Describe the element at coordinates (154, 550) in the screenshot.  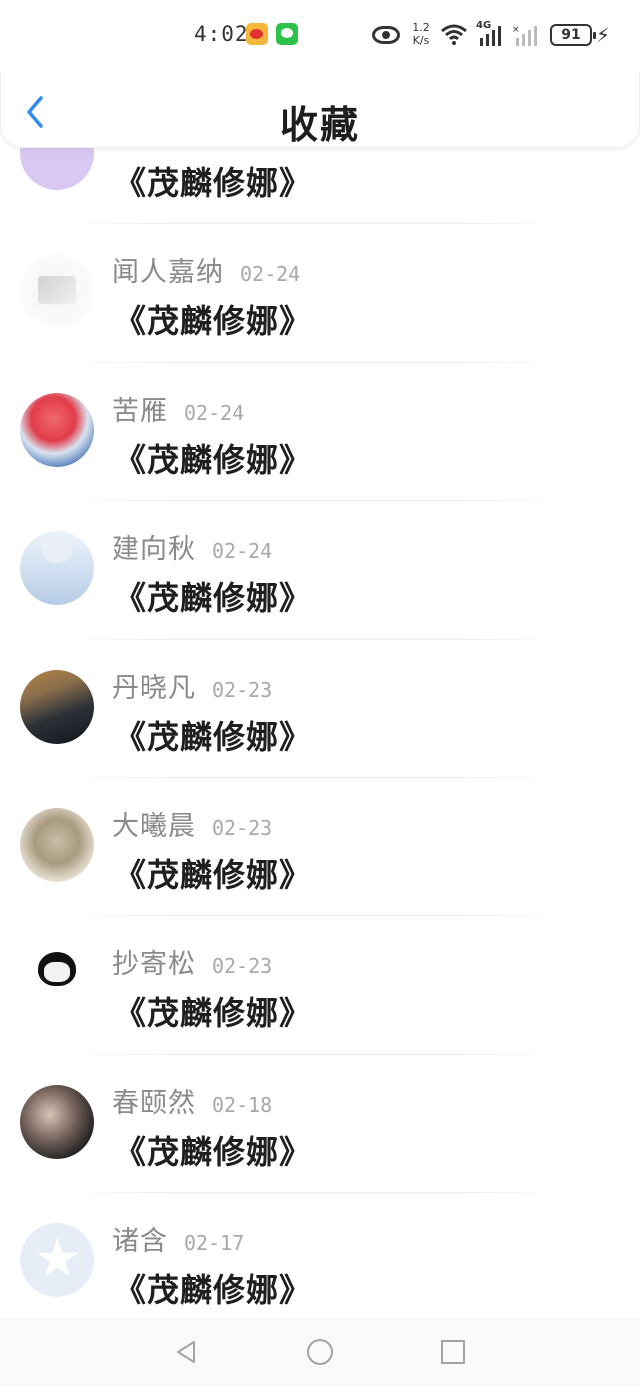
I see `sender-name-text: 建向秋` at that location.